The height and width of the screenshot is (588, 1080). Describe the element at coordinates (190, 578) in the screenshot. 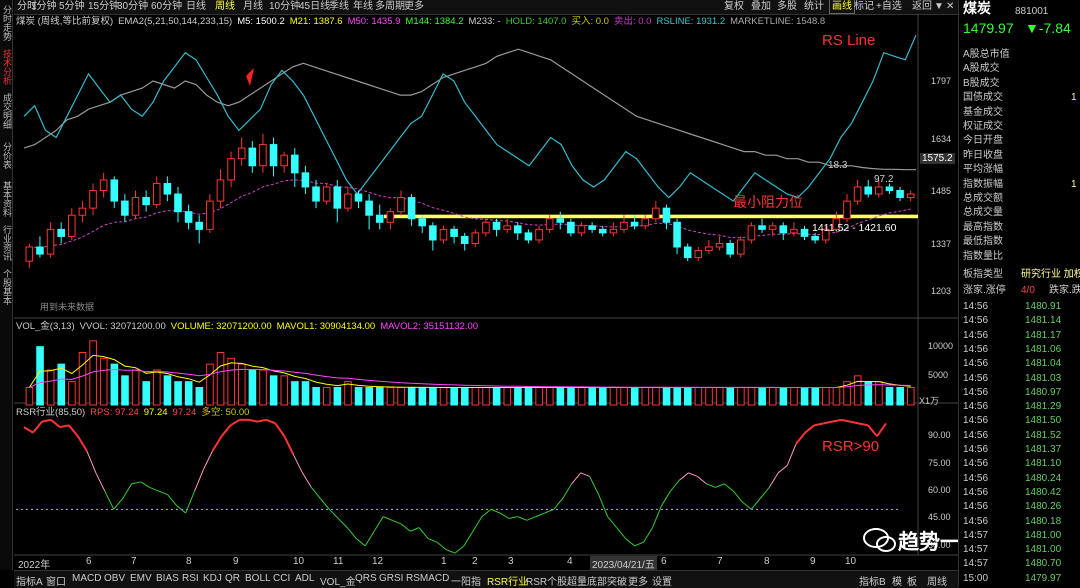

I see `indicator-tab-6: RSI` at that location.